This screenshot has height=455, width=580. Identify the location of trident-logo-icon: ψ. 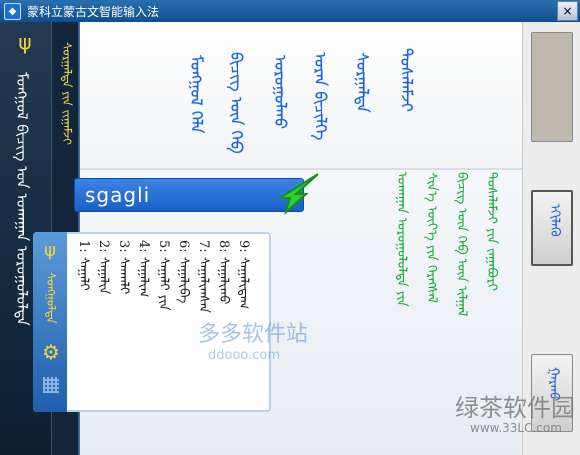
(25, 42).